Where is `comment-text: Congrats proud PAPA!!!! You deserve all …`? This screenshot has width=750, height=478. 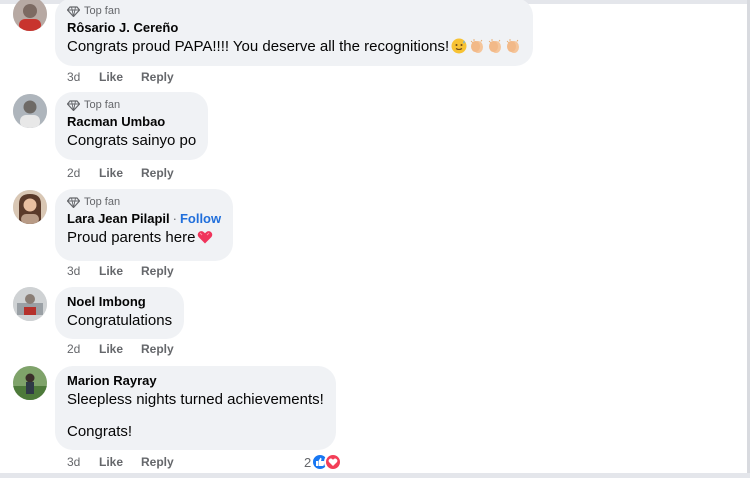
comment-text: Congrats proud PAPA!!!! You deserve all … is located at coordinates (258, 46).